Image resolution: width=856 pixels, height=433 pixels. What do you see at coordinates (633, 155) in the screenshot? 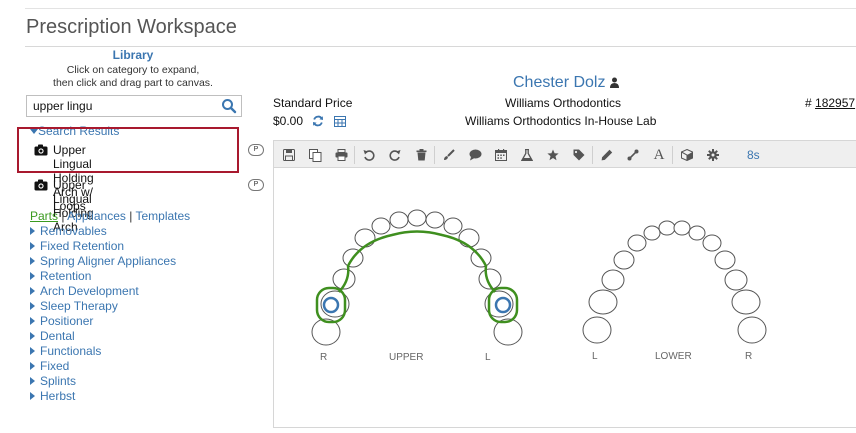
I see `connector-icon` at bounding box center [633, 155].